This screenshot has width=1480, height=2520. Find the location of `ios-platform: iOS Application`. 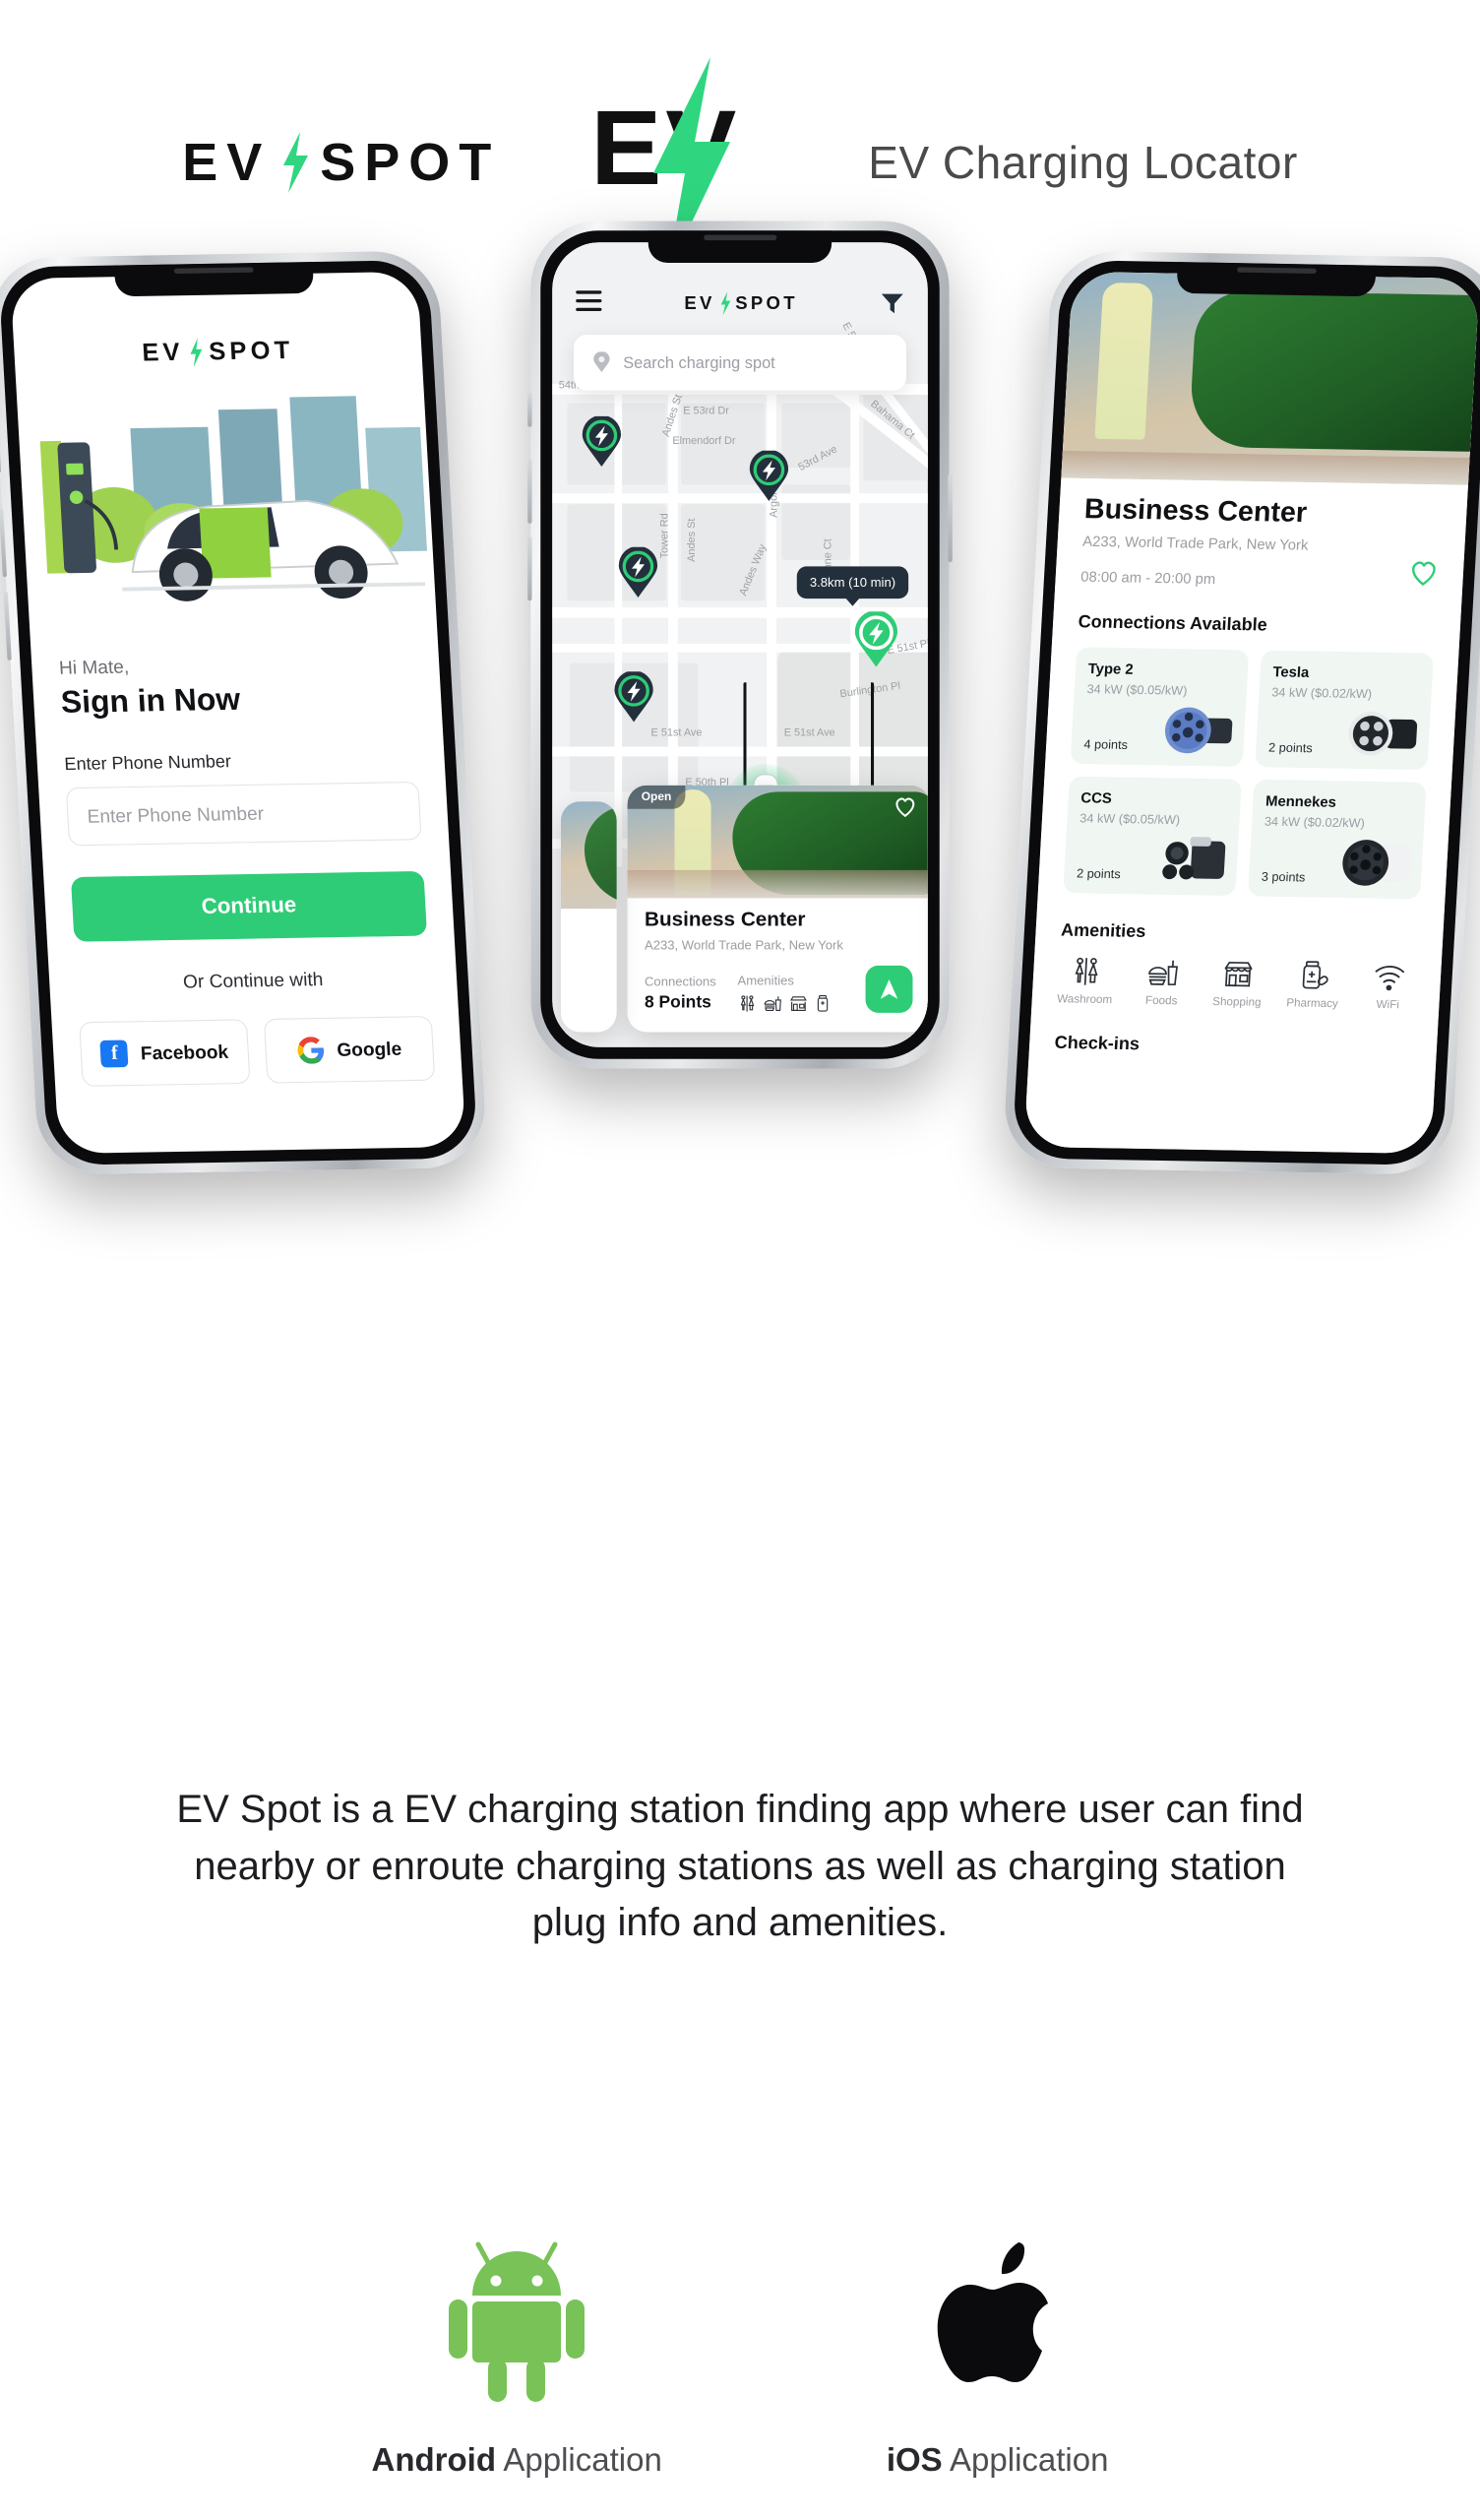

ios-platform: iOS Application is located at coordinates (998, 2357).